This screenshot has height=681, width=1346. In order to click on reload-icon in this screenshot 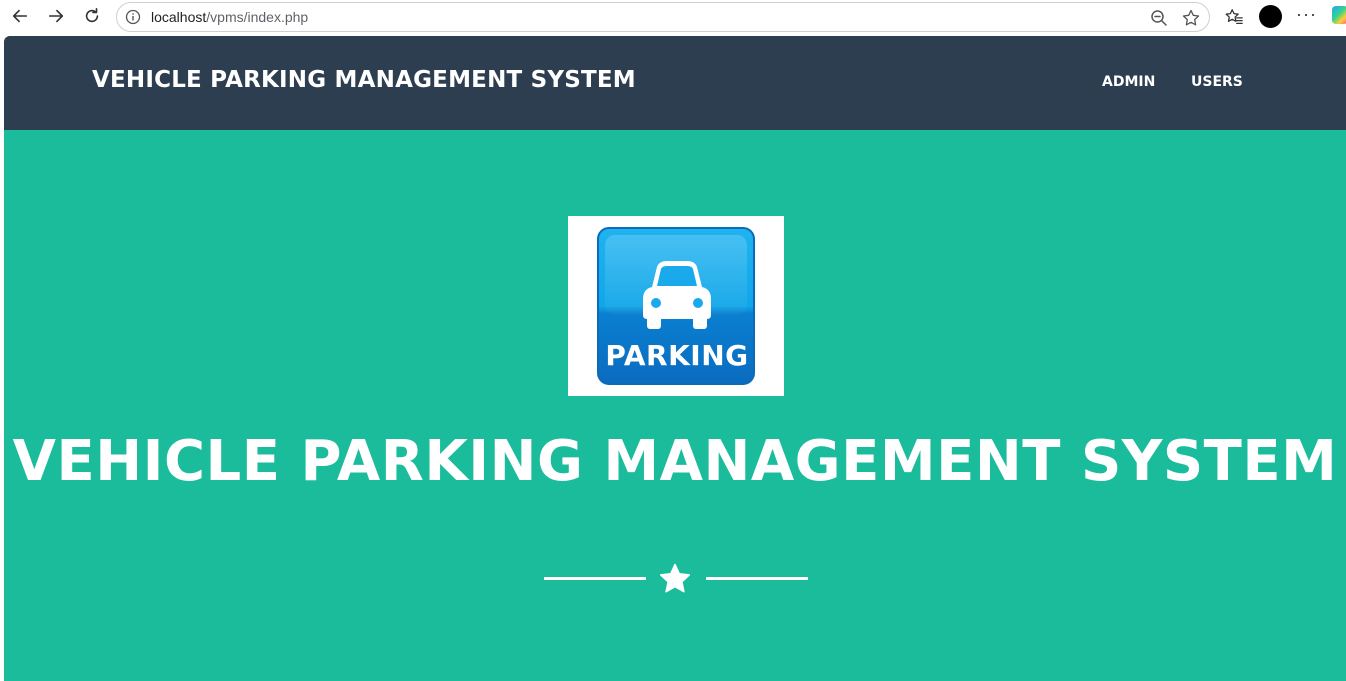, I will do `click(92, 16)`.